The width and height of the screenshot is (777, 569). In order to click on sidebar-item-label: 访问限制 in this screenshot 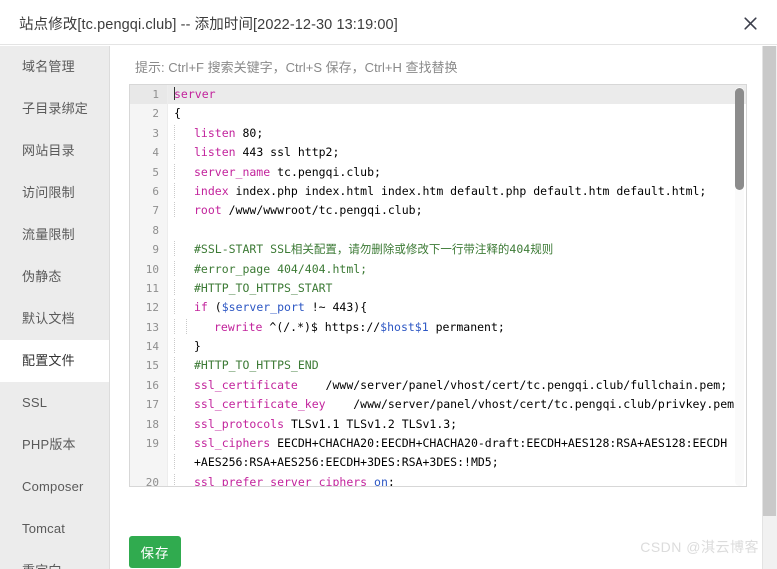, I will do `click(48, 192)`.